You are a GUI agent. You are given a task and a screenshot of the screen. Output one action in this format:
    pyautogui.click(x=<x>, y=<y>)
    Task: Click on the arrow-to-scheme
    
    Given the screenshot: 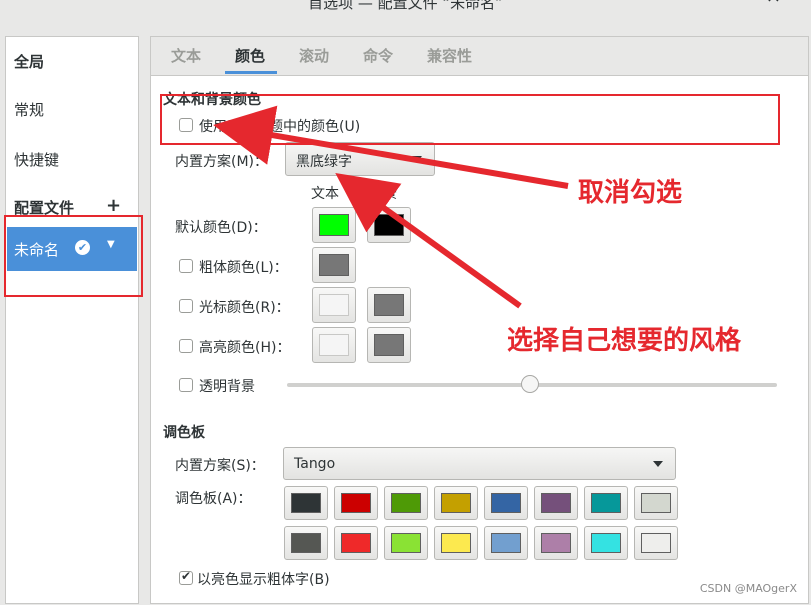 What is the action you would take?
    pyautogui.click(x=428, y=240)
    